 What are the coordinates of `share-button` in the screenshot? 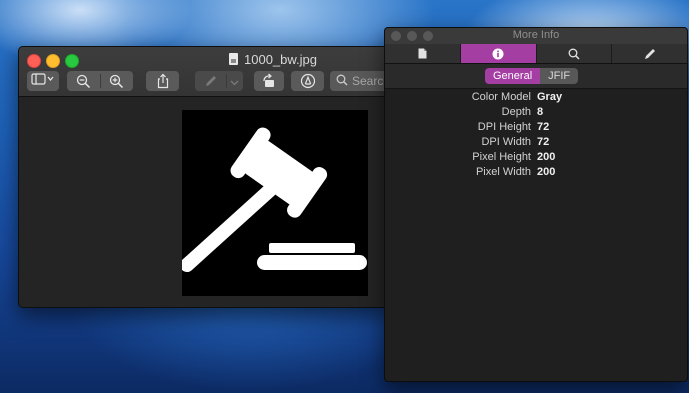 It's located at (162, 81).